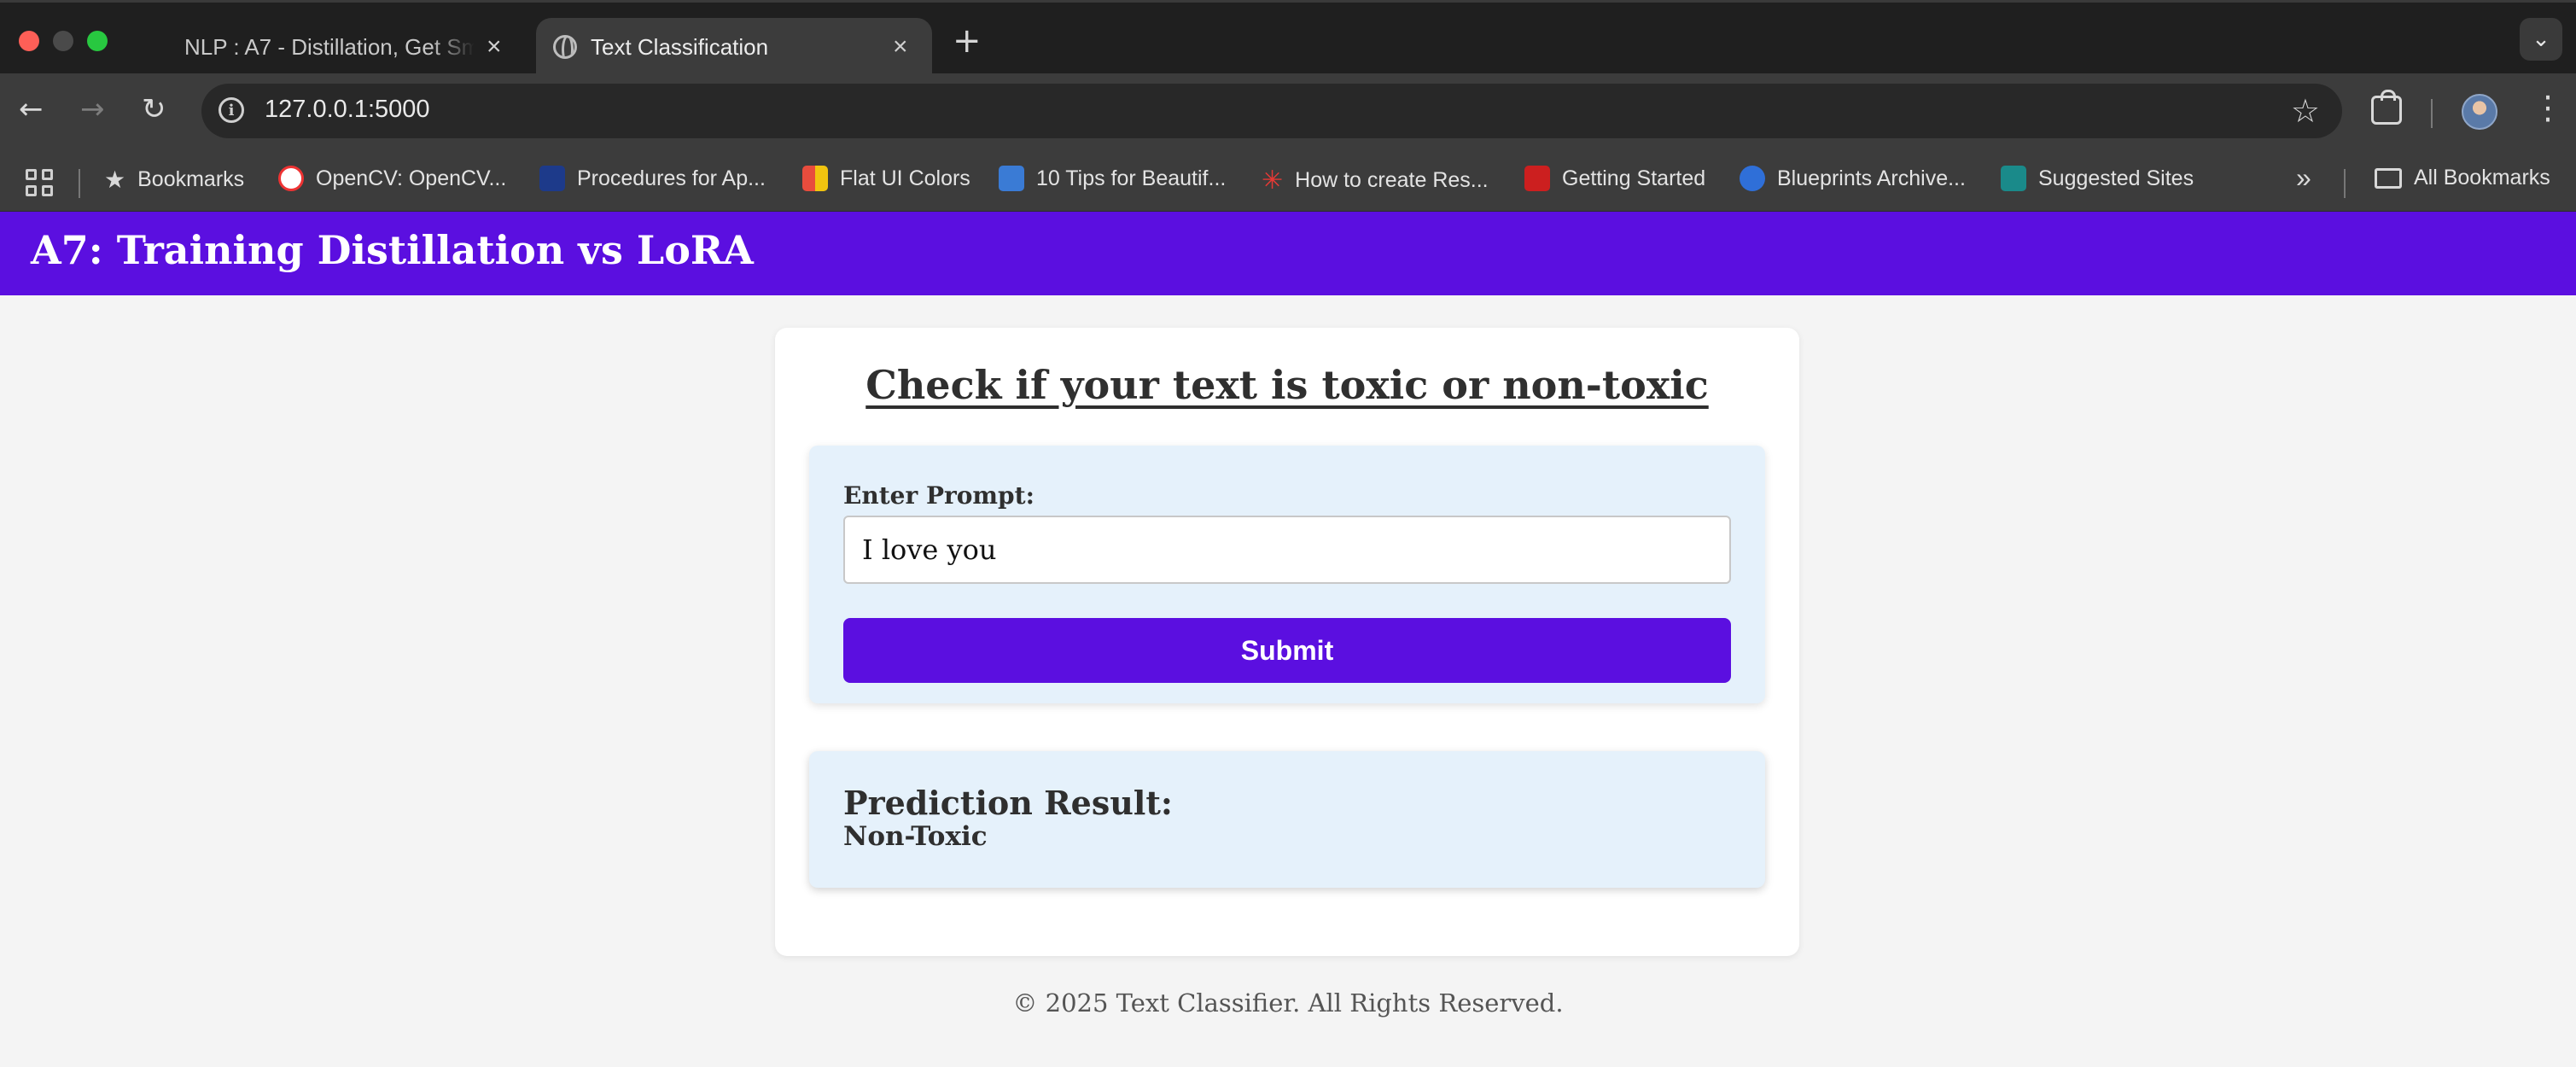 The width and height of the screenshot is (2576, 1067). Describe the element at coordinates (1287, 550) in the screenshot. I see `prompt-input` at that location.